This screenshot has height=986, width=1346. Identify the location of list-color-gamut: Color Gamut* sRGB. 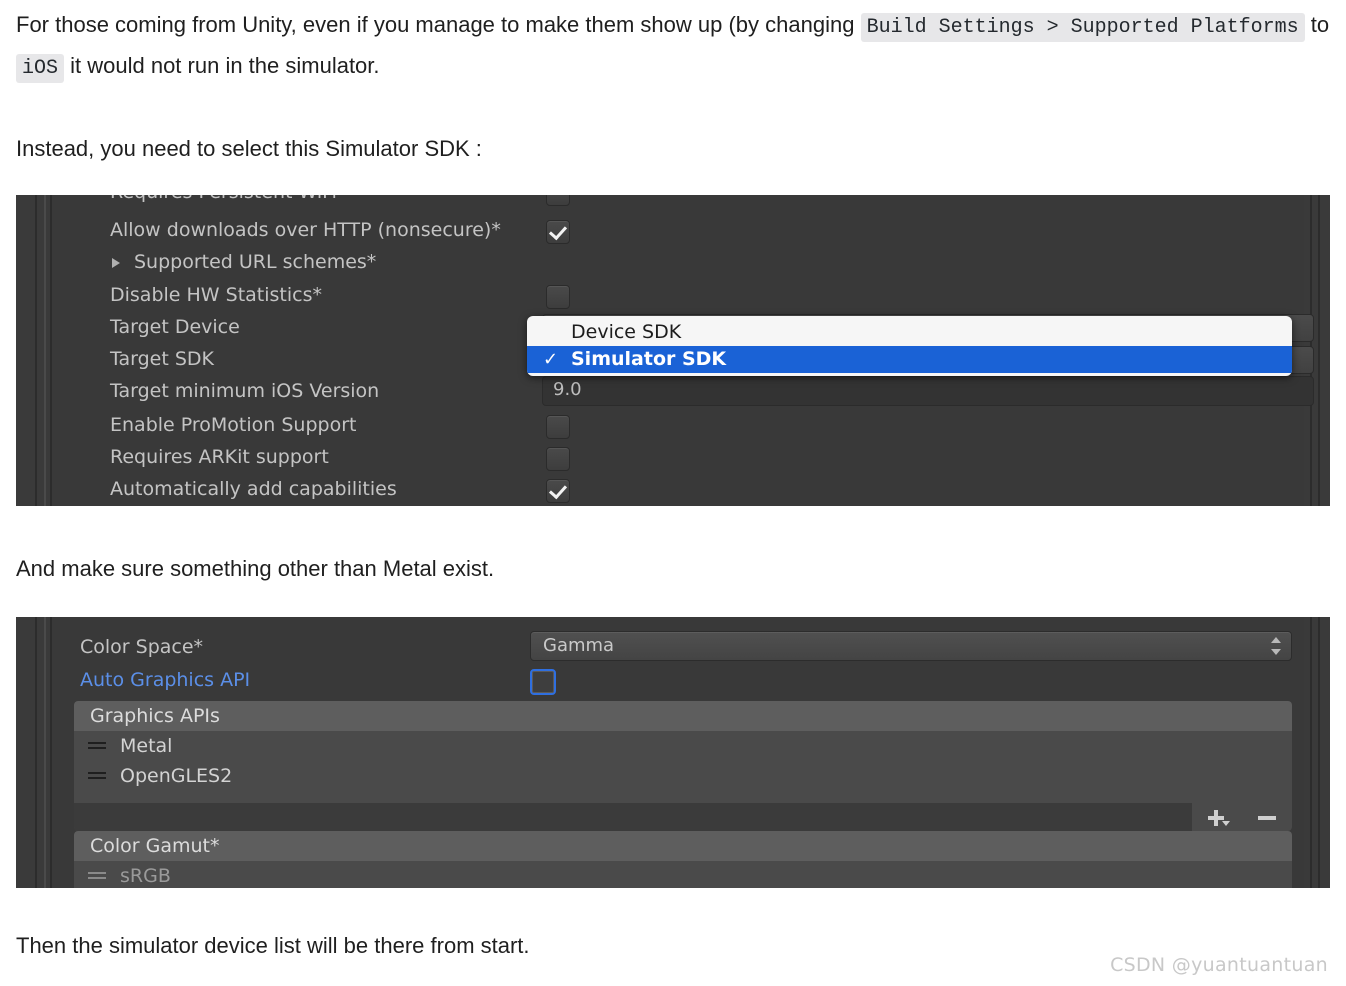
(683, 859).